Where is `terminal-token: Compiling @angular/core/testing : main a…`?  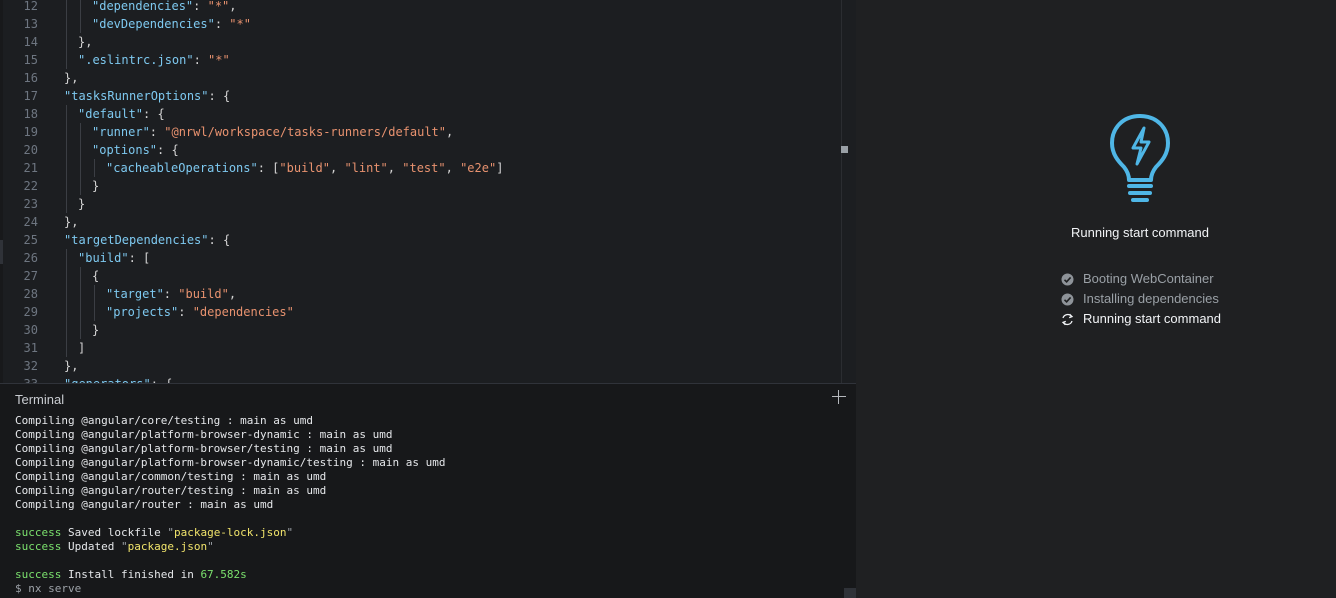
terminal-token: Compiling @angular/core/testing : main a… is located at coordinates (164, 420).